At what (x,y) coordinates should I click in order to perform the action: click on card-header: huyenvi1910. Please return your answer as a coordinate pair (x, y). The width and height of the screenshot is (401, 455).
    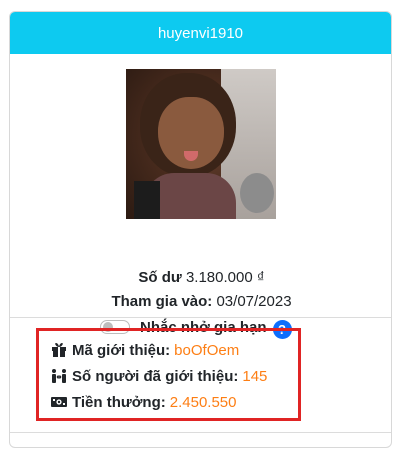
    Looking at the image, I should click on (200, 33).